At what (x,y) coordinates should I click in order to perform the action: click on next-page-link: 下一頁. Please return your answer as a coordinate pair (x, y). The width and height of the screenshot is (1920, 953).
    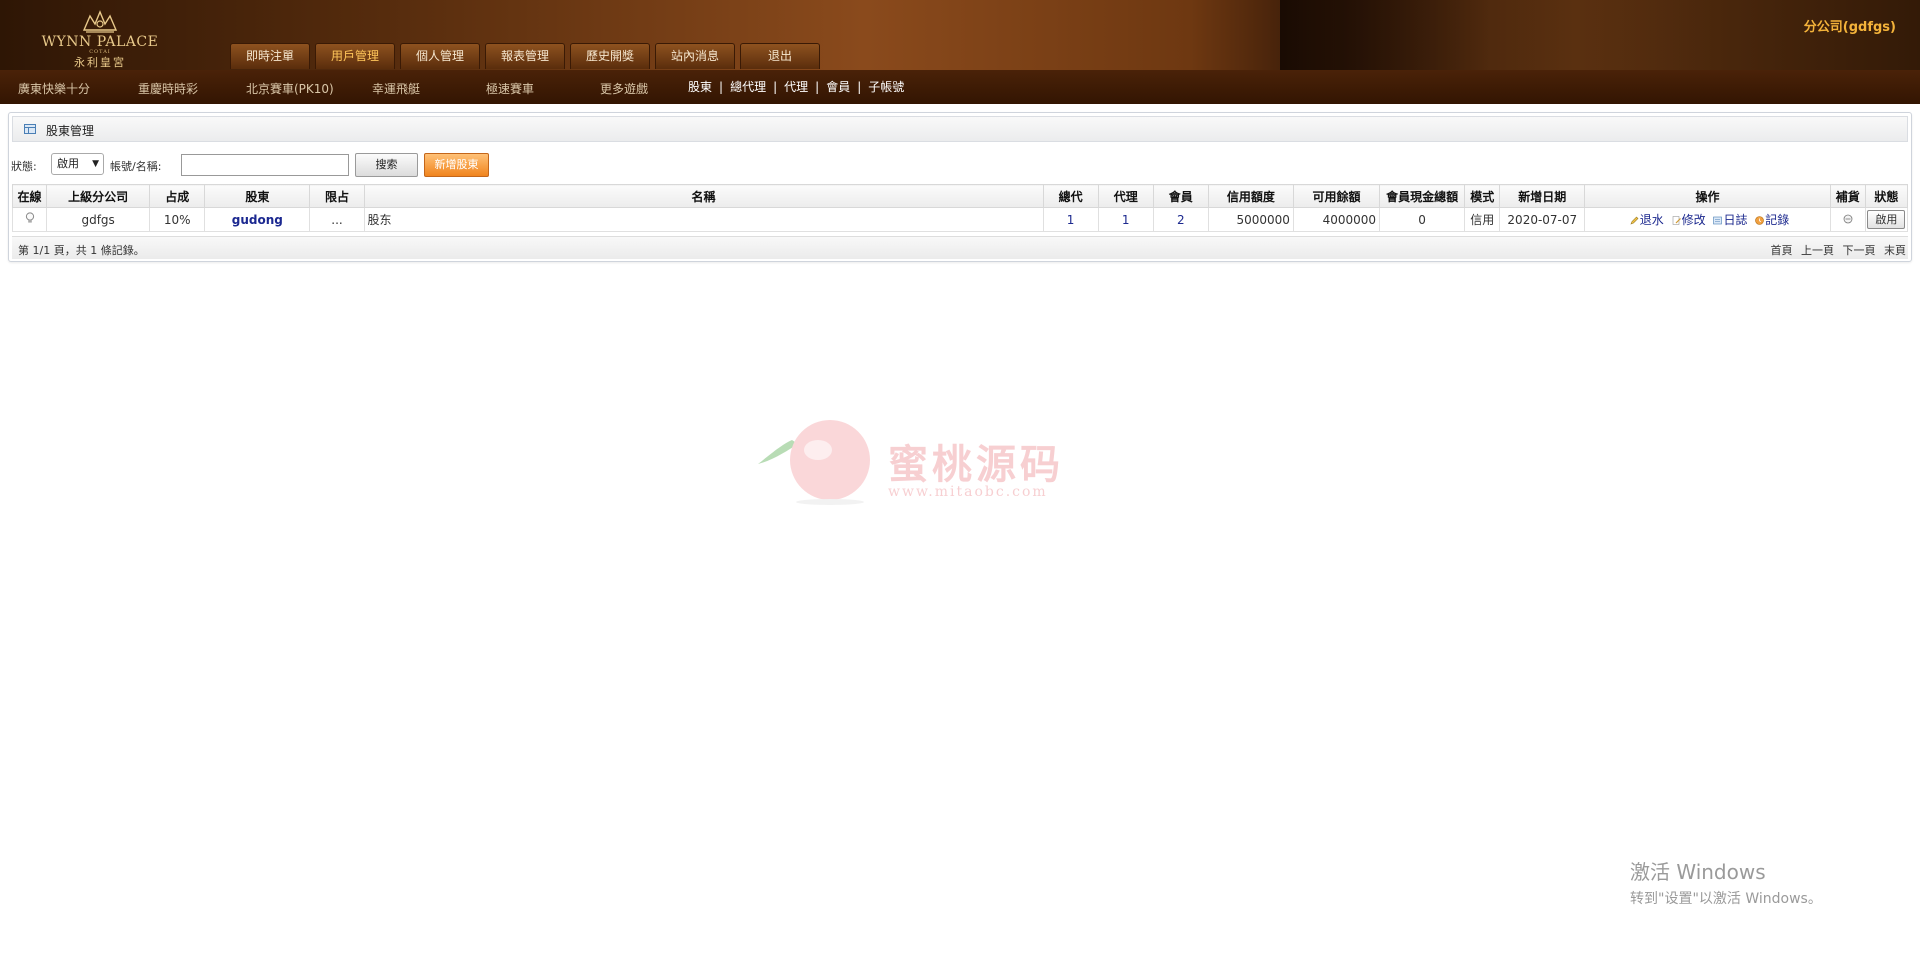
    Looking at the image, I should click on (1859, 250).